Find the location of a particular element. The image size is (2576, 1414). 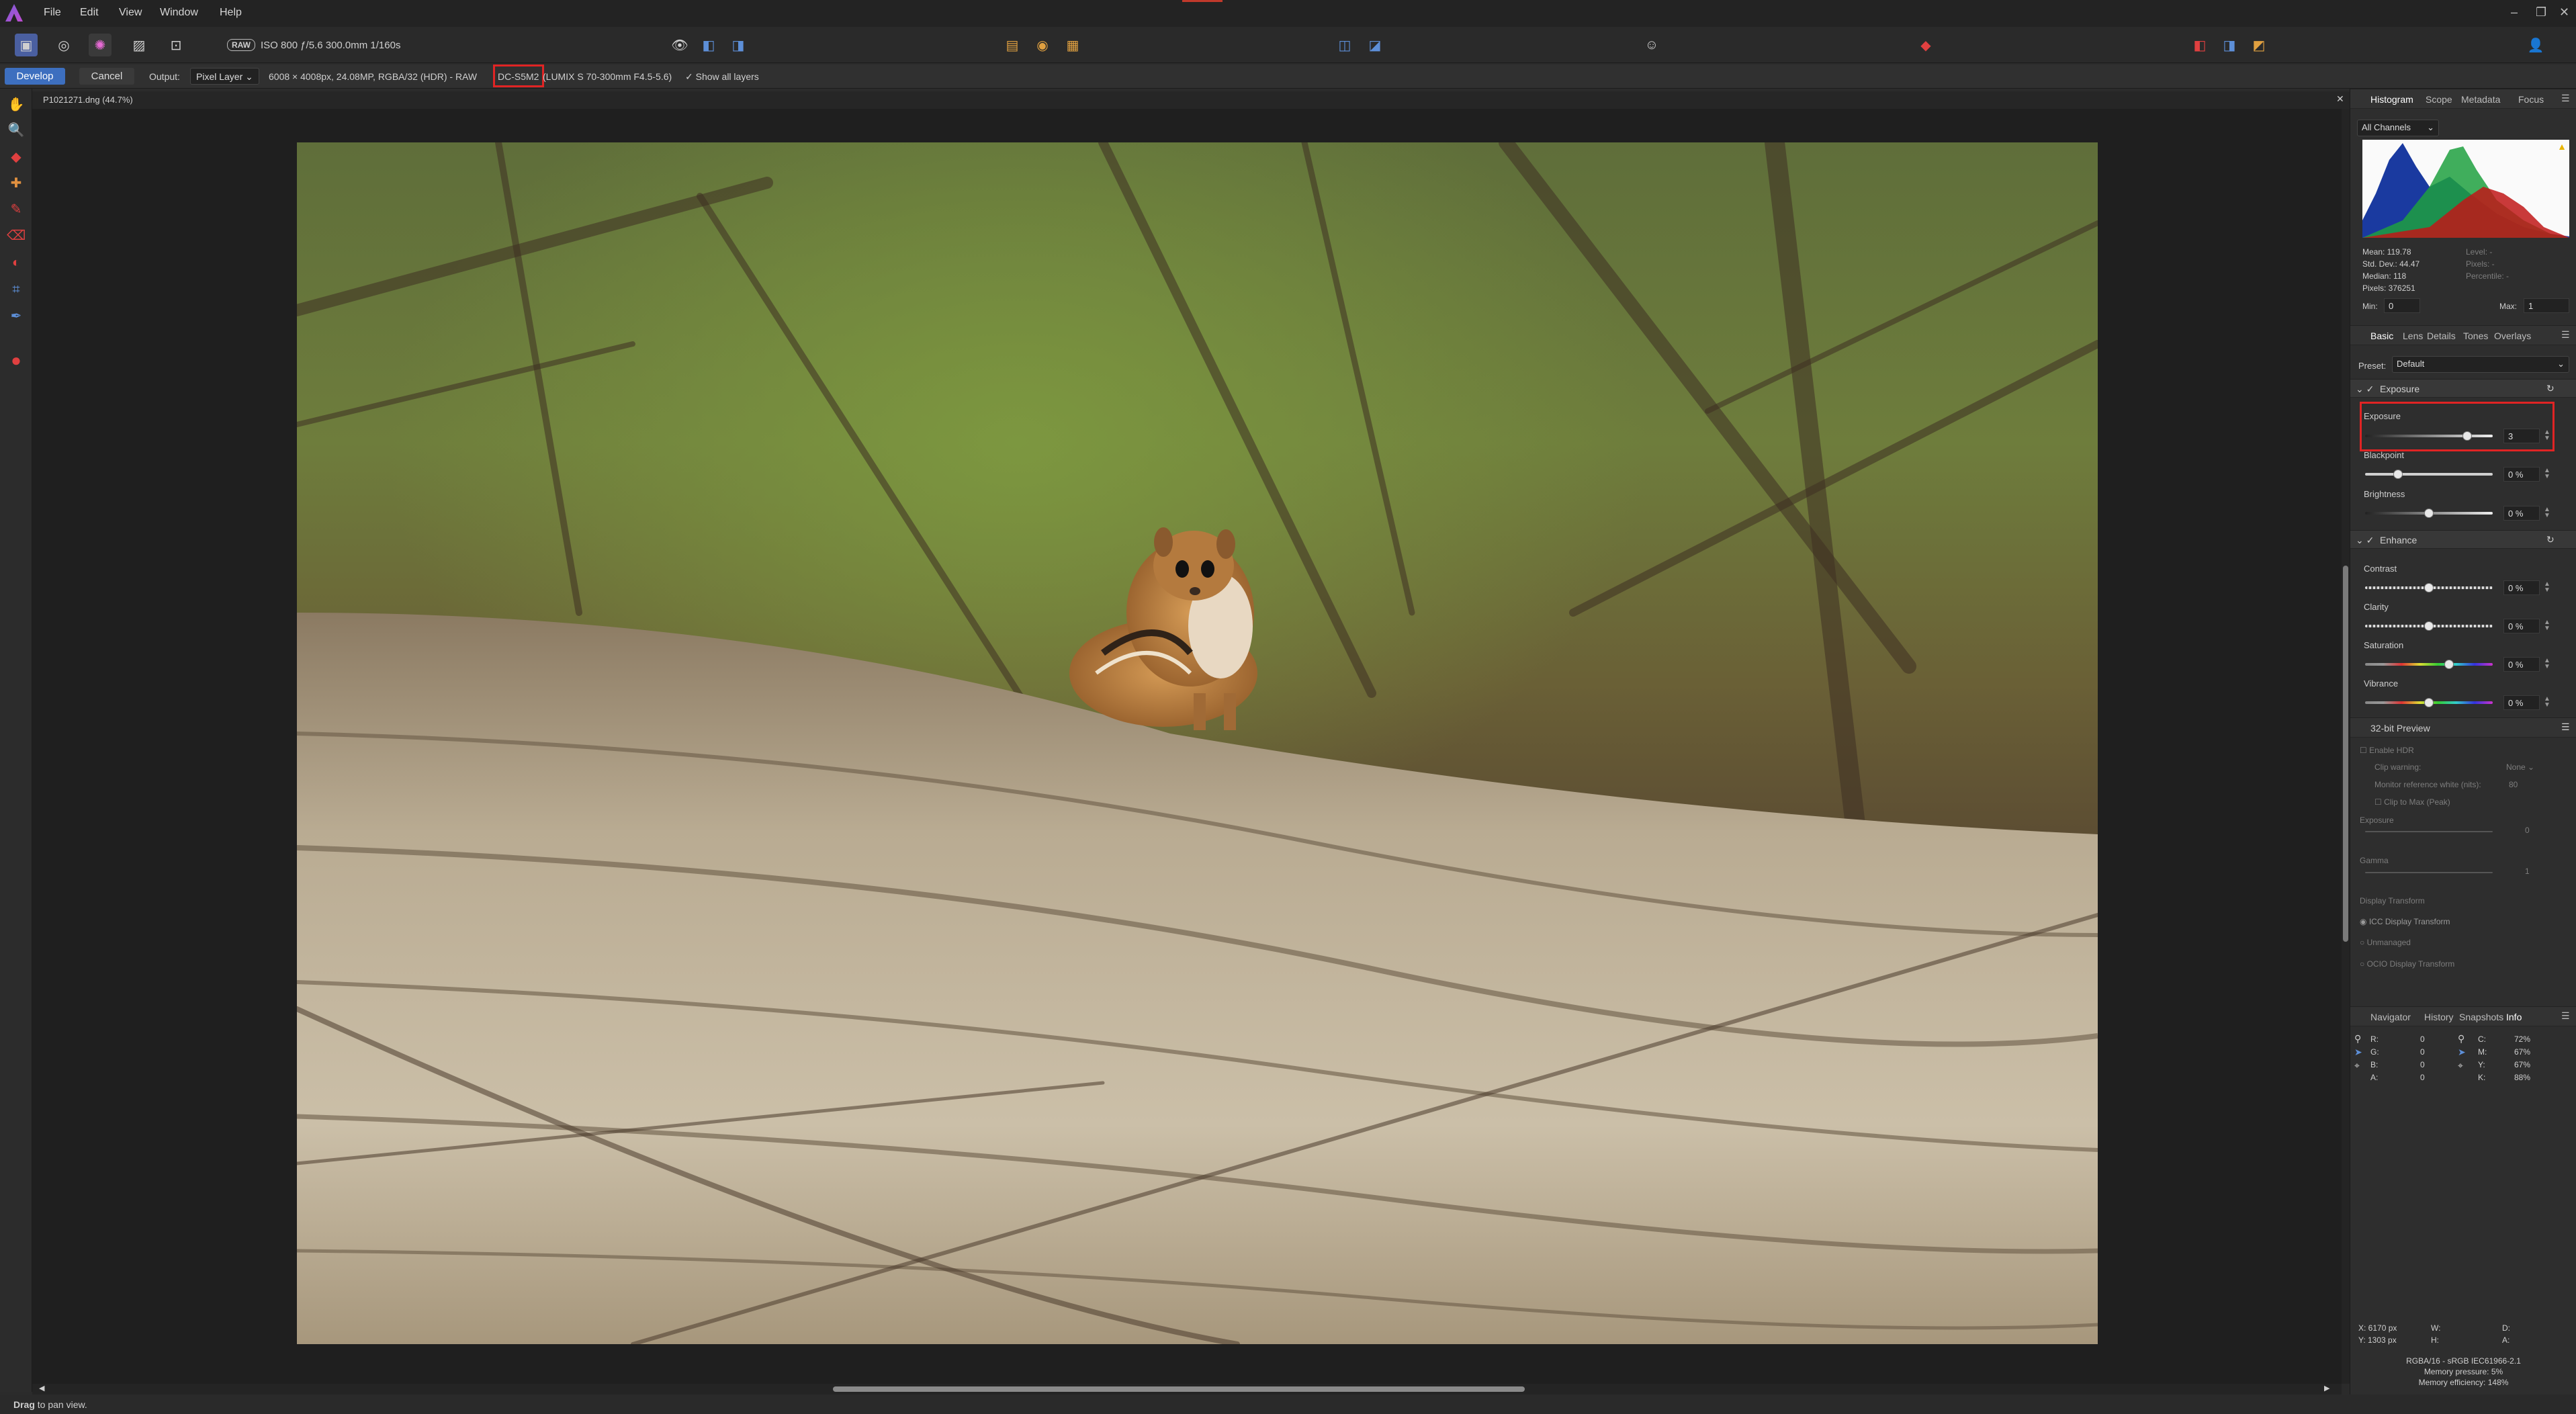

icc-radio: ◉ ICC Display Transform is located at coordinates (2405, 921).